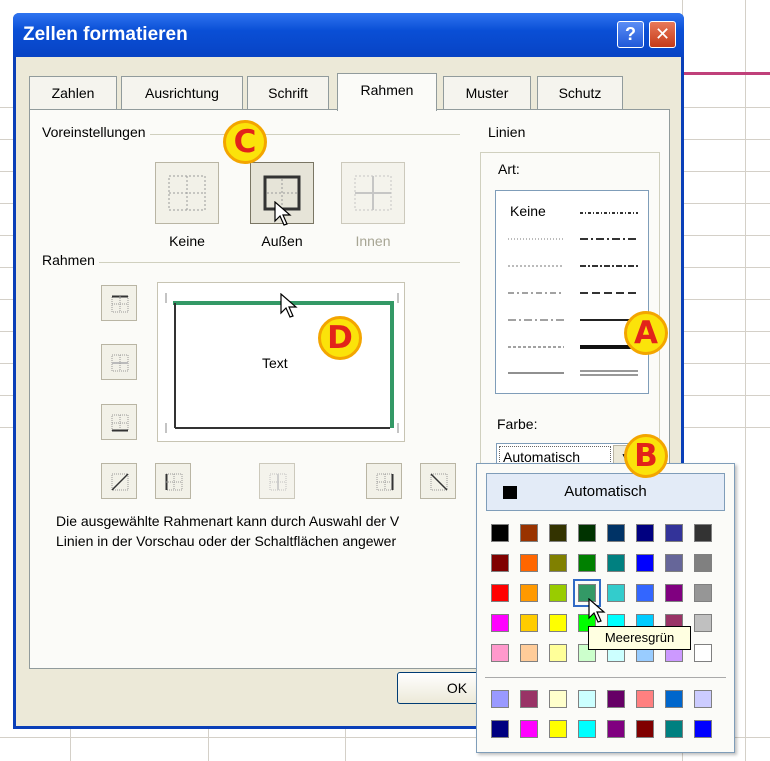 This screenshot has height=761, width=770. What do you see at coordinates (288, 93) in the screenshot?
I see `tab-schrift: Schrift` at bounding box center [288, 93].